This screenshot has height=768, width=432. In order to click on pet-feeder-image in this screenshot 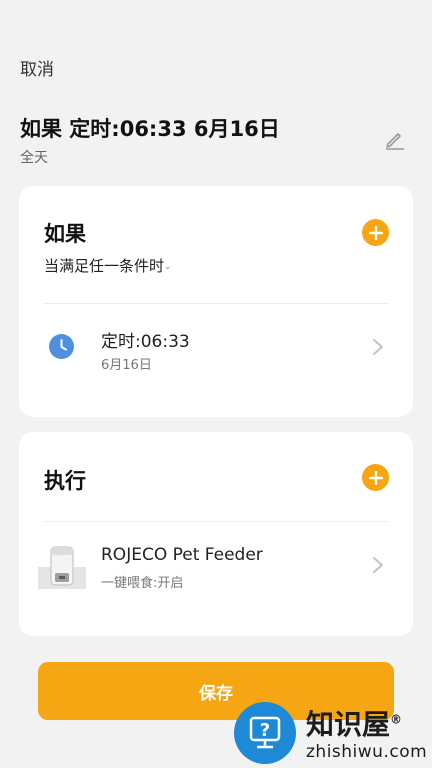, I will do `click(62, 567)`.